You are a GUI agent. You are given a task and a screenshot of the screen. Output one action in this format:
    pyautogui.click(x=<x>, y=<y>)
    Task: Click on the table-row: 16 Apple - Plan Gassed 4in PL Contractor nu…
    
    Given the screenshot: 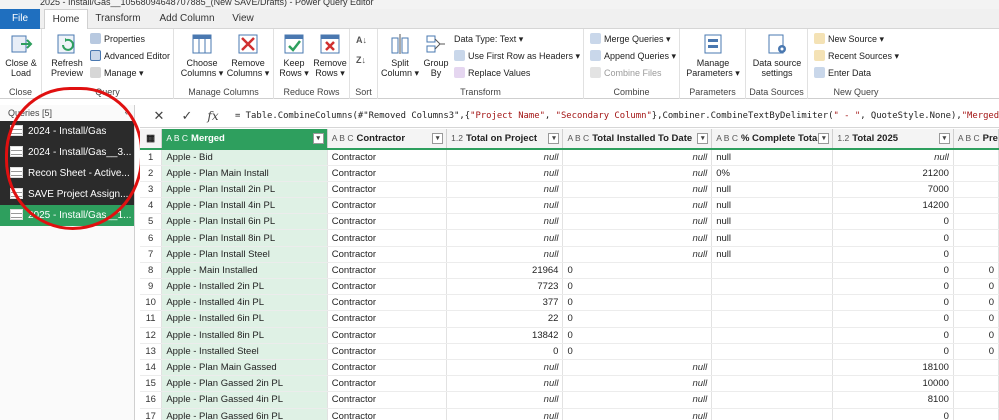 What is the action you would take?
    pyautogui.click(x=569, y=400)
    